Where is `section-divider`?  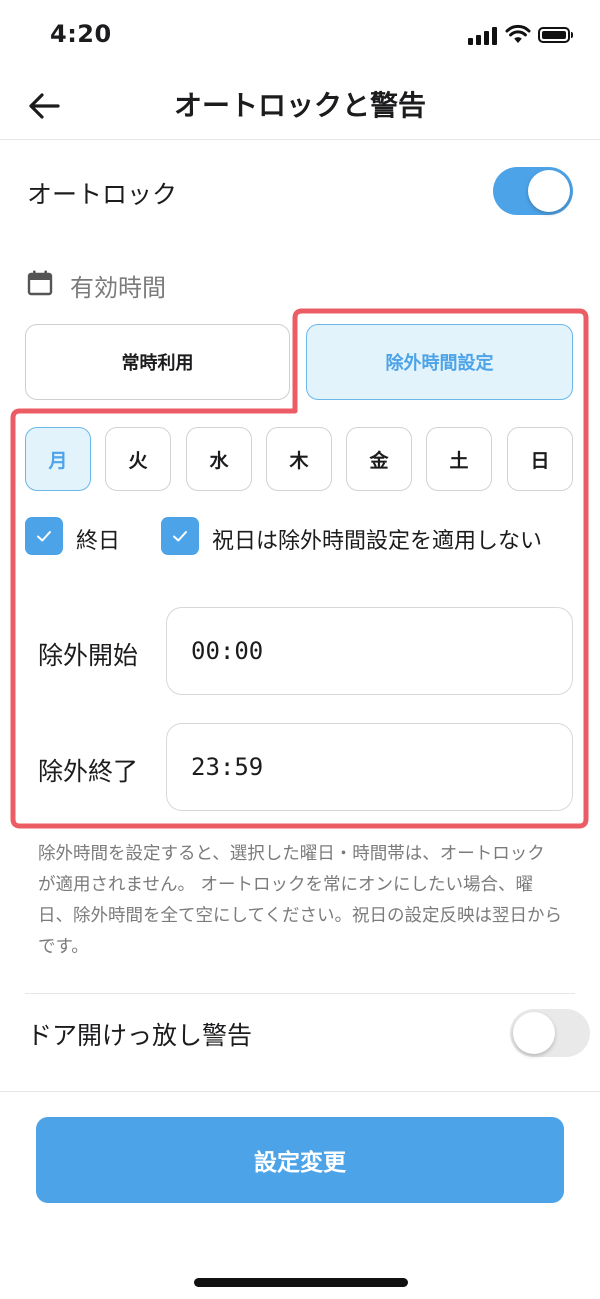 section-divider is located at coordinates (300, 993).